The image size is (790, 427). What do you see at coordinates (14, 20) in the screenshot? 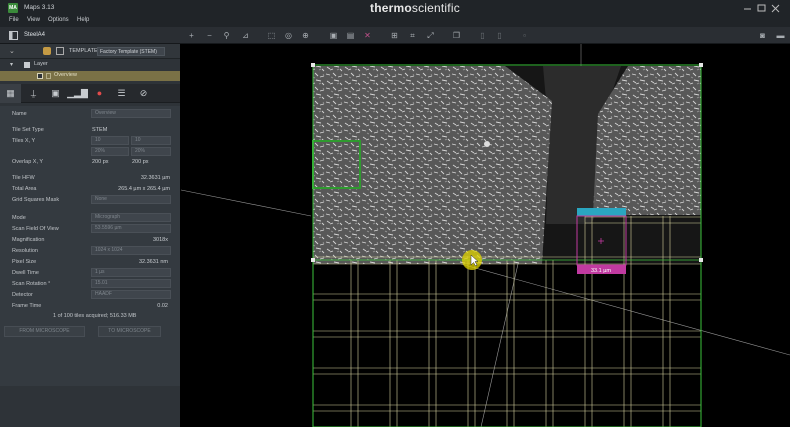
I see `menu-file: File` at bounding box center [14, 20].